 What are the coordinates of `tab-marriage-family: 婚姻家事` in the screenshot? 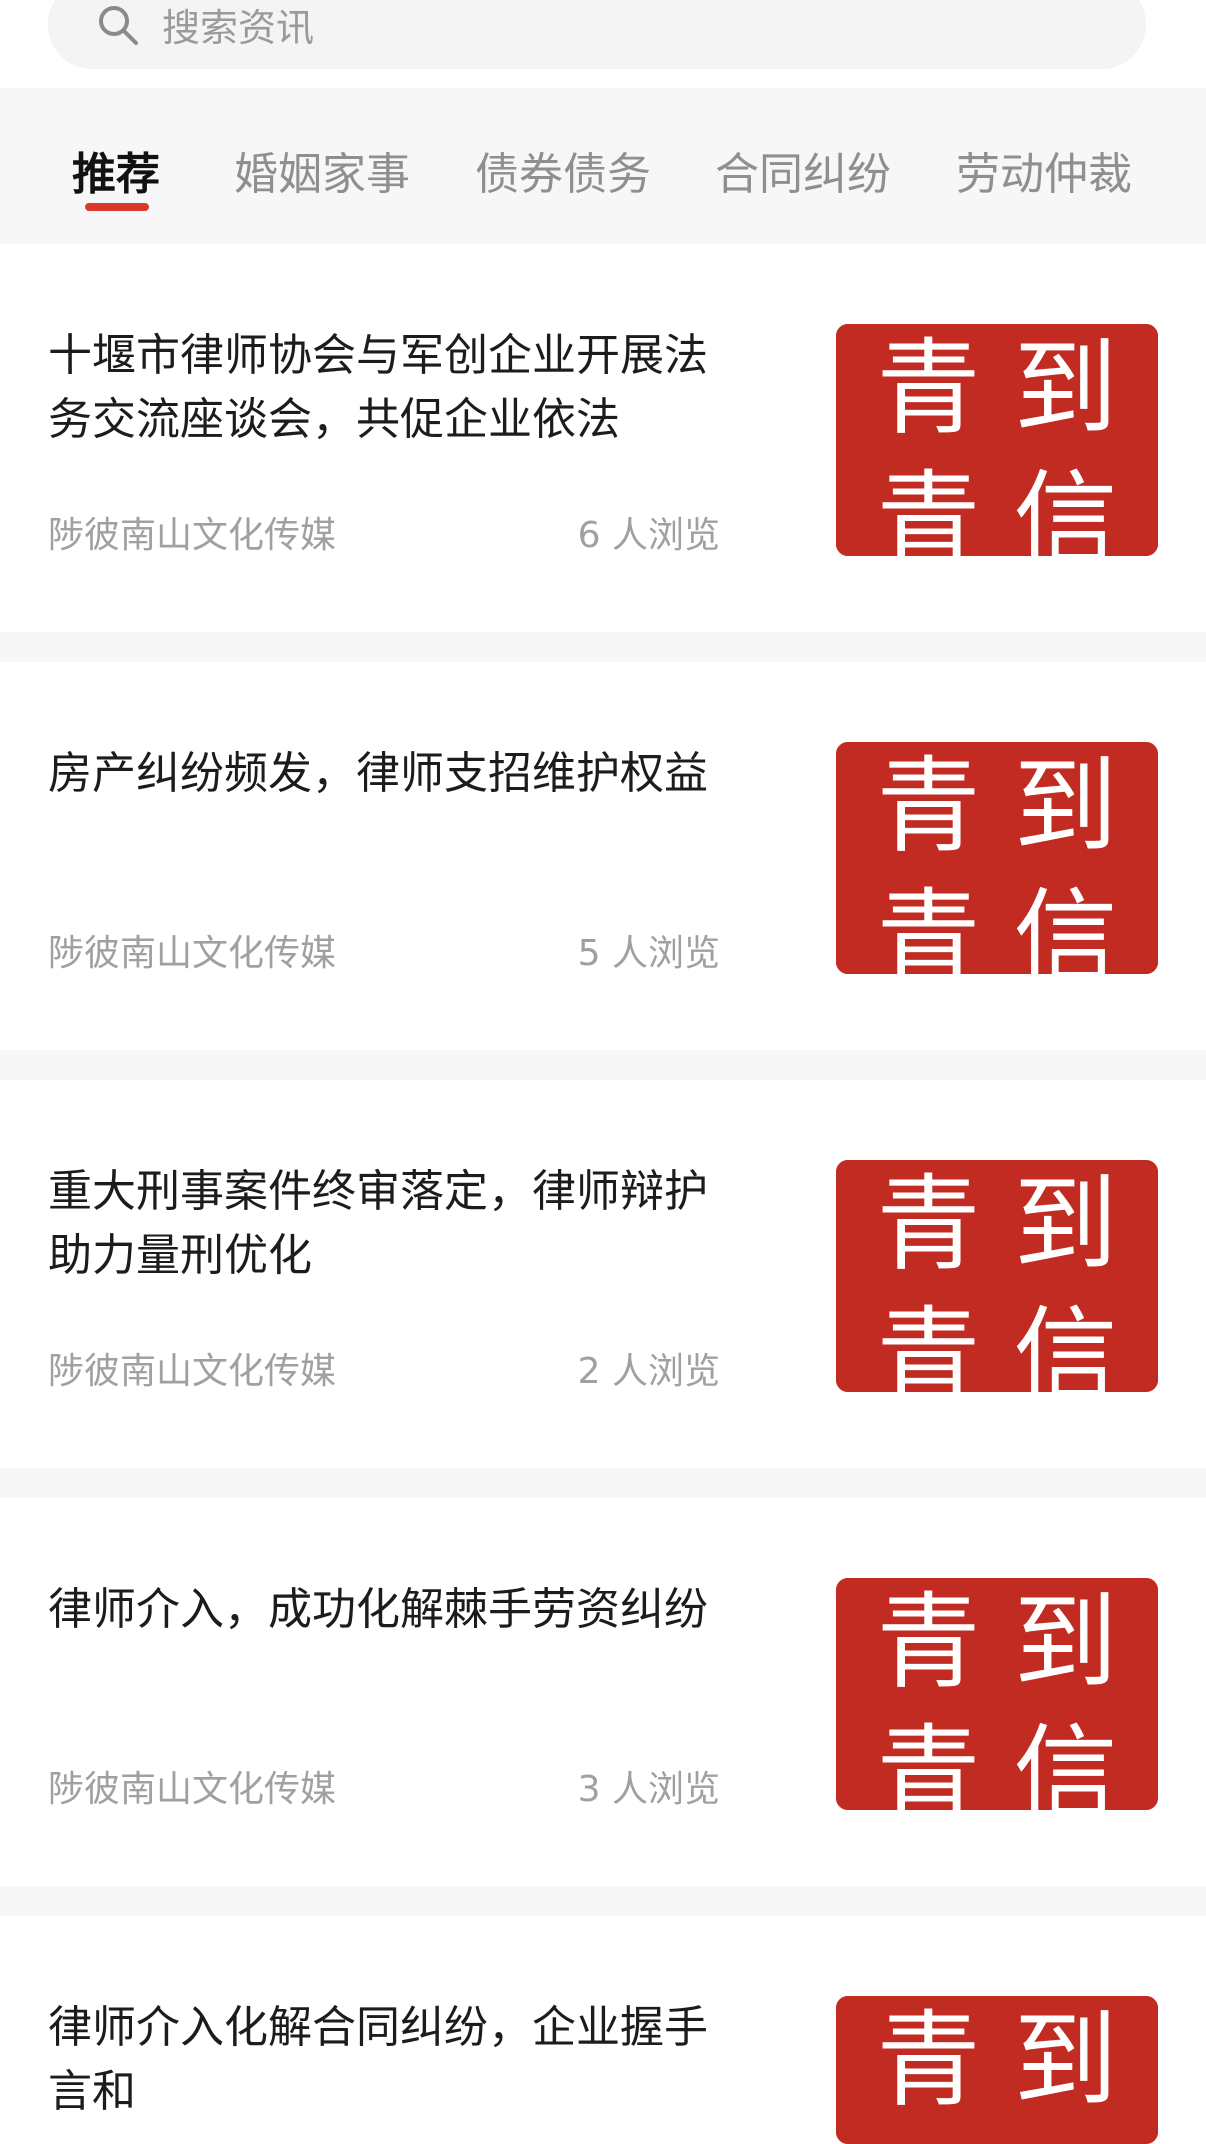 It's located at (322, 173).